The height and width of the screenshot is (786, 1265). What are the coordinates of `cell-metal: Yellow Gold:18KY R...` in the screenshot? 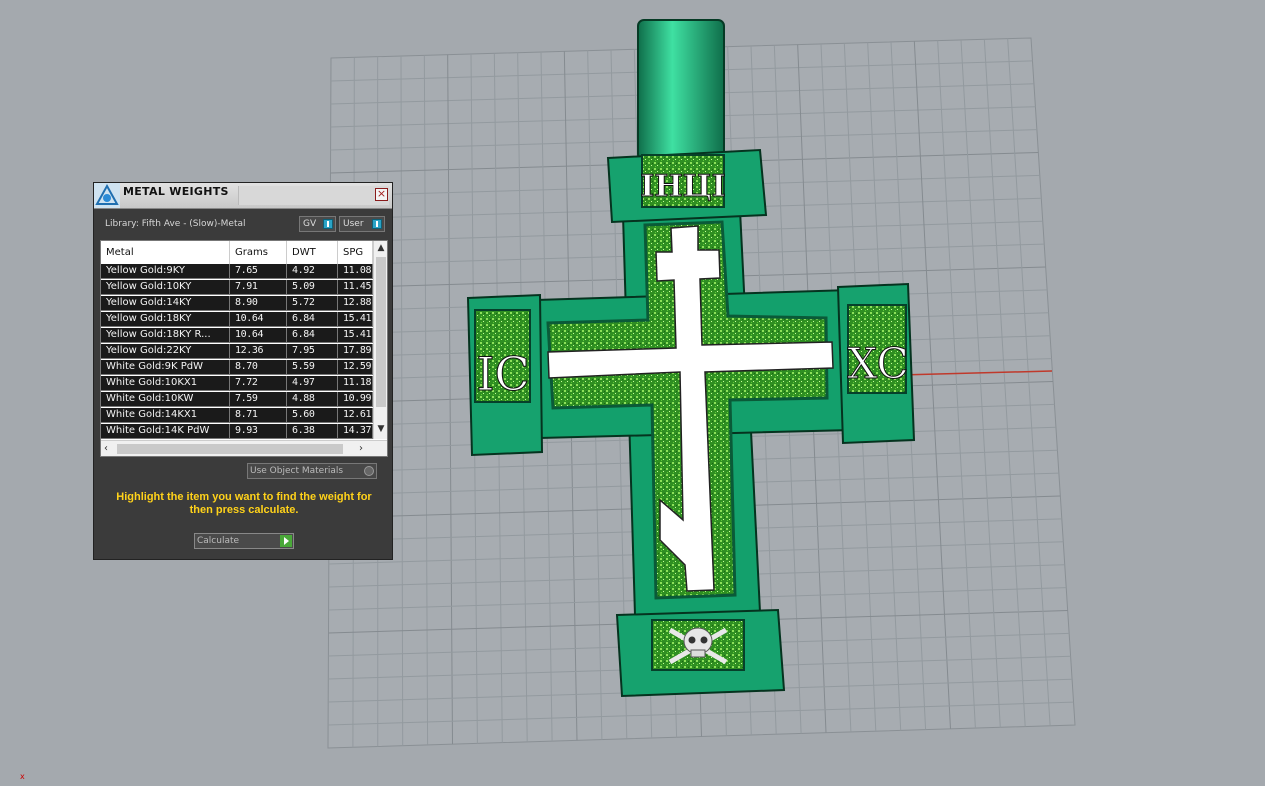 It's located at (165, 335).